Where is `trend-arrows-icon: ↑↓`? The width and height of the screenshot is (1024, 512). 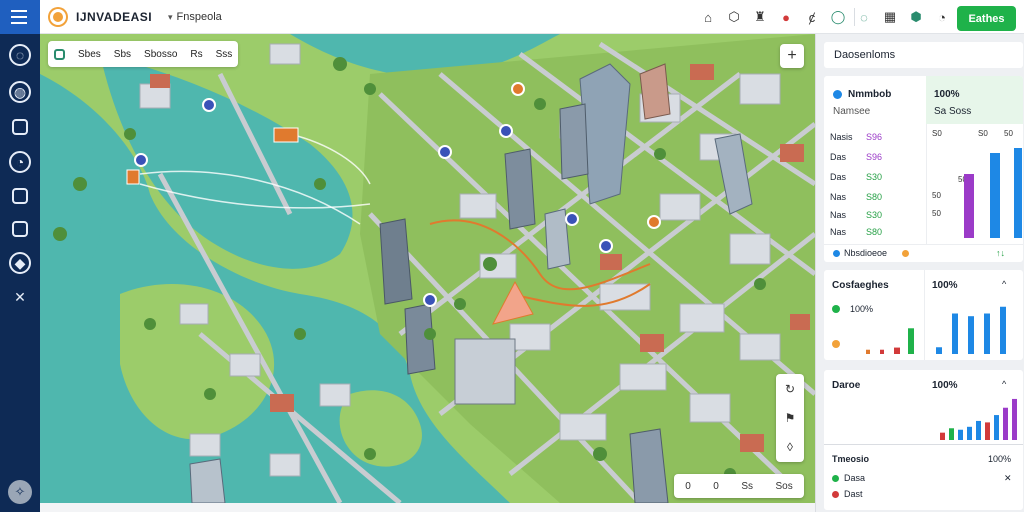 trend-arrows-icon: ↑↓ is located at coordinates (1000, 253).